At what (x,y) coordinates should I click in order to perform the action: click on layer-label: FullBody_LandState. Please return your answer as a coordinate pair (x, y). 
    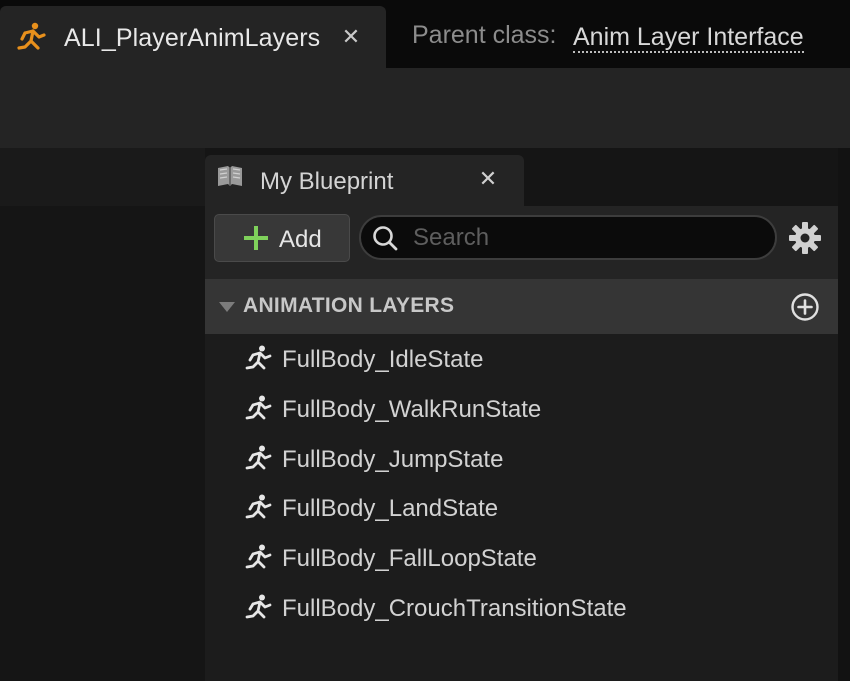
    Looking at the image, I should click on (390, 509).